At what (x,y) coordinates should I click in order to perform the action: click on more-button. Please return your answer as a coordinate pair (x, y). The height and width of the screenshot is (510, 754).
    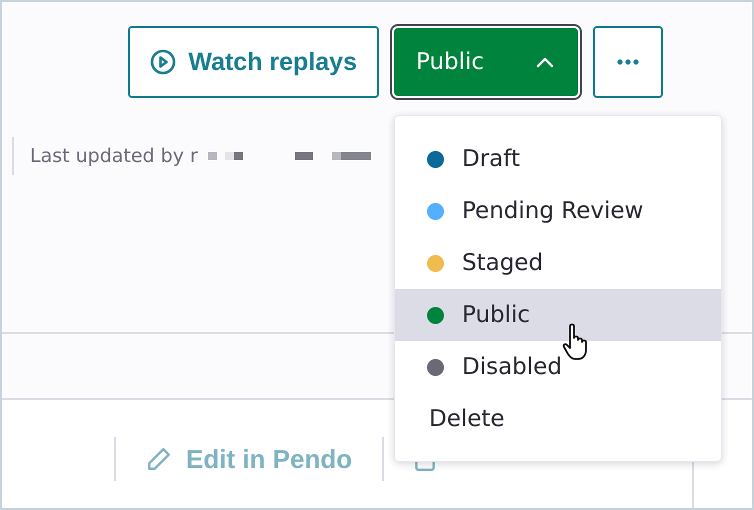
    Looking at the image, I should click on (628, 62).